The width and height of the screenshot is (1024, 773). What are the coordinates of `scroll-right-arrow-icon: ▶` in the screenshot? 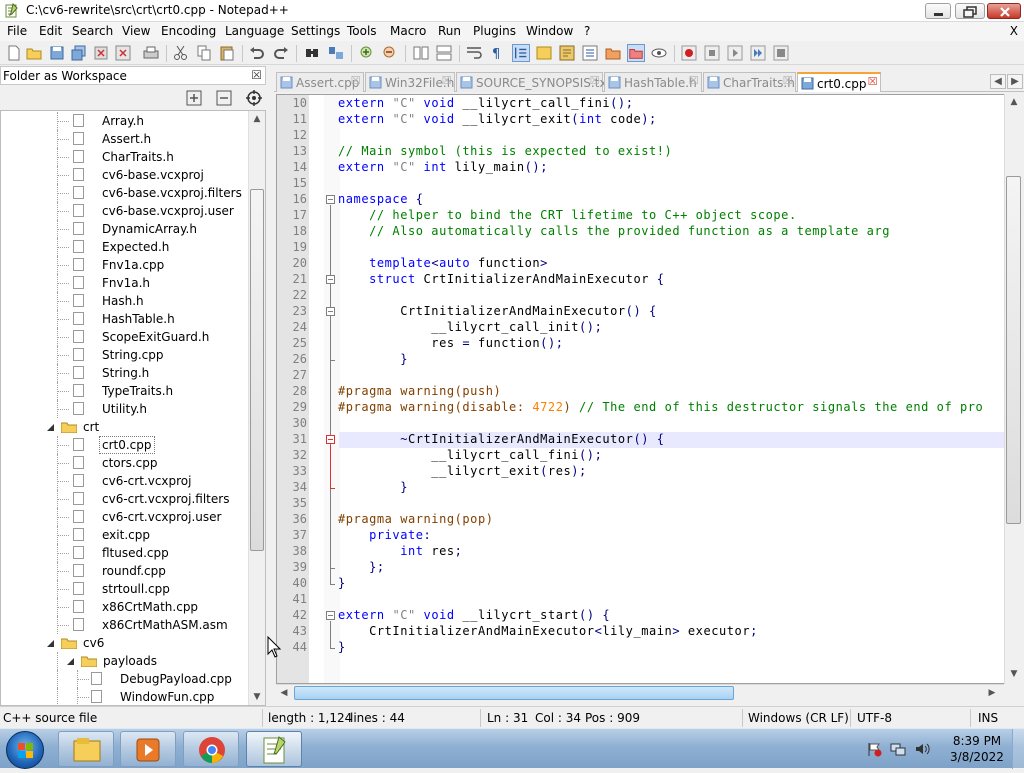 It's located at (992, 693).